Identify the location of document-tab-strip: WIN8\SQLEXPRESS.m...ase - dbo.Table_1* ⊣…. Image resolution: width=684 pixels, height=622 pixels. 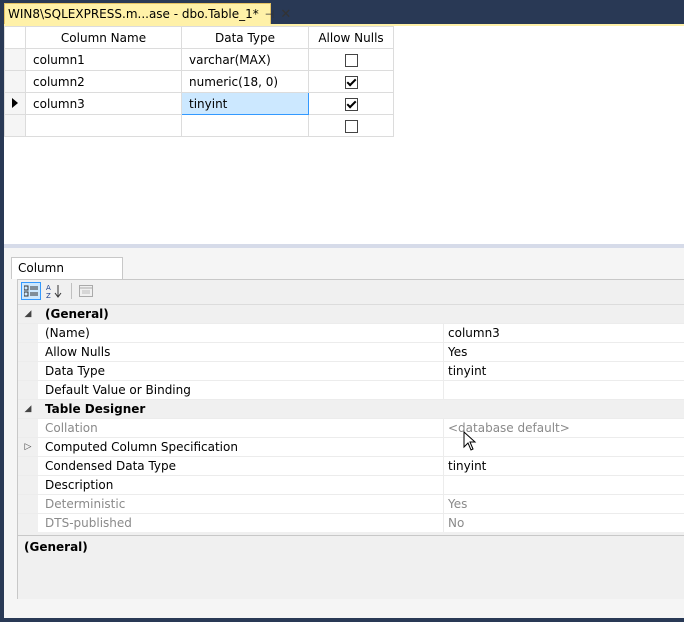
(342, 12).